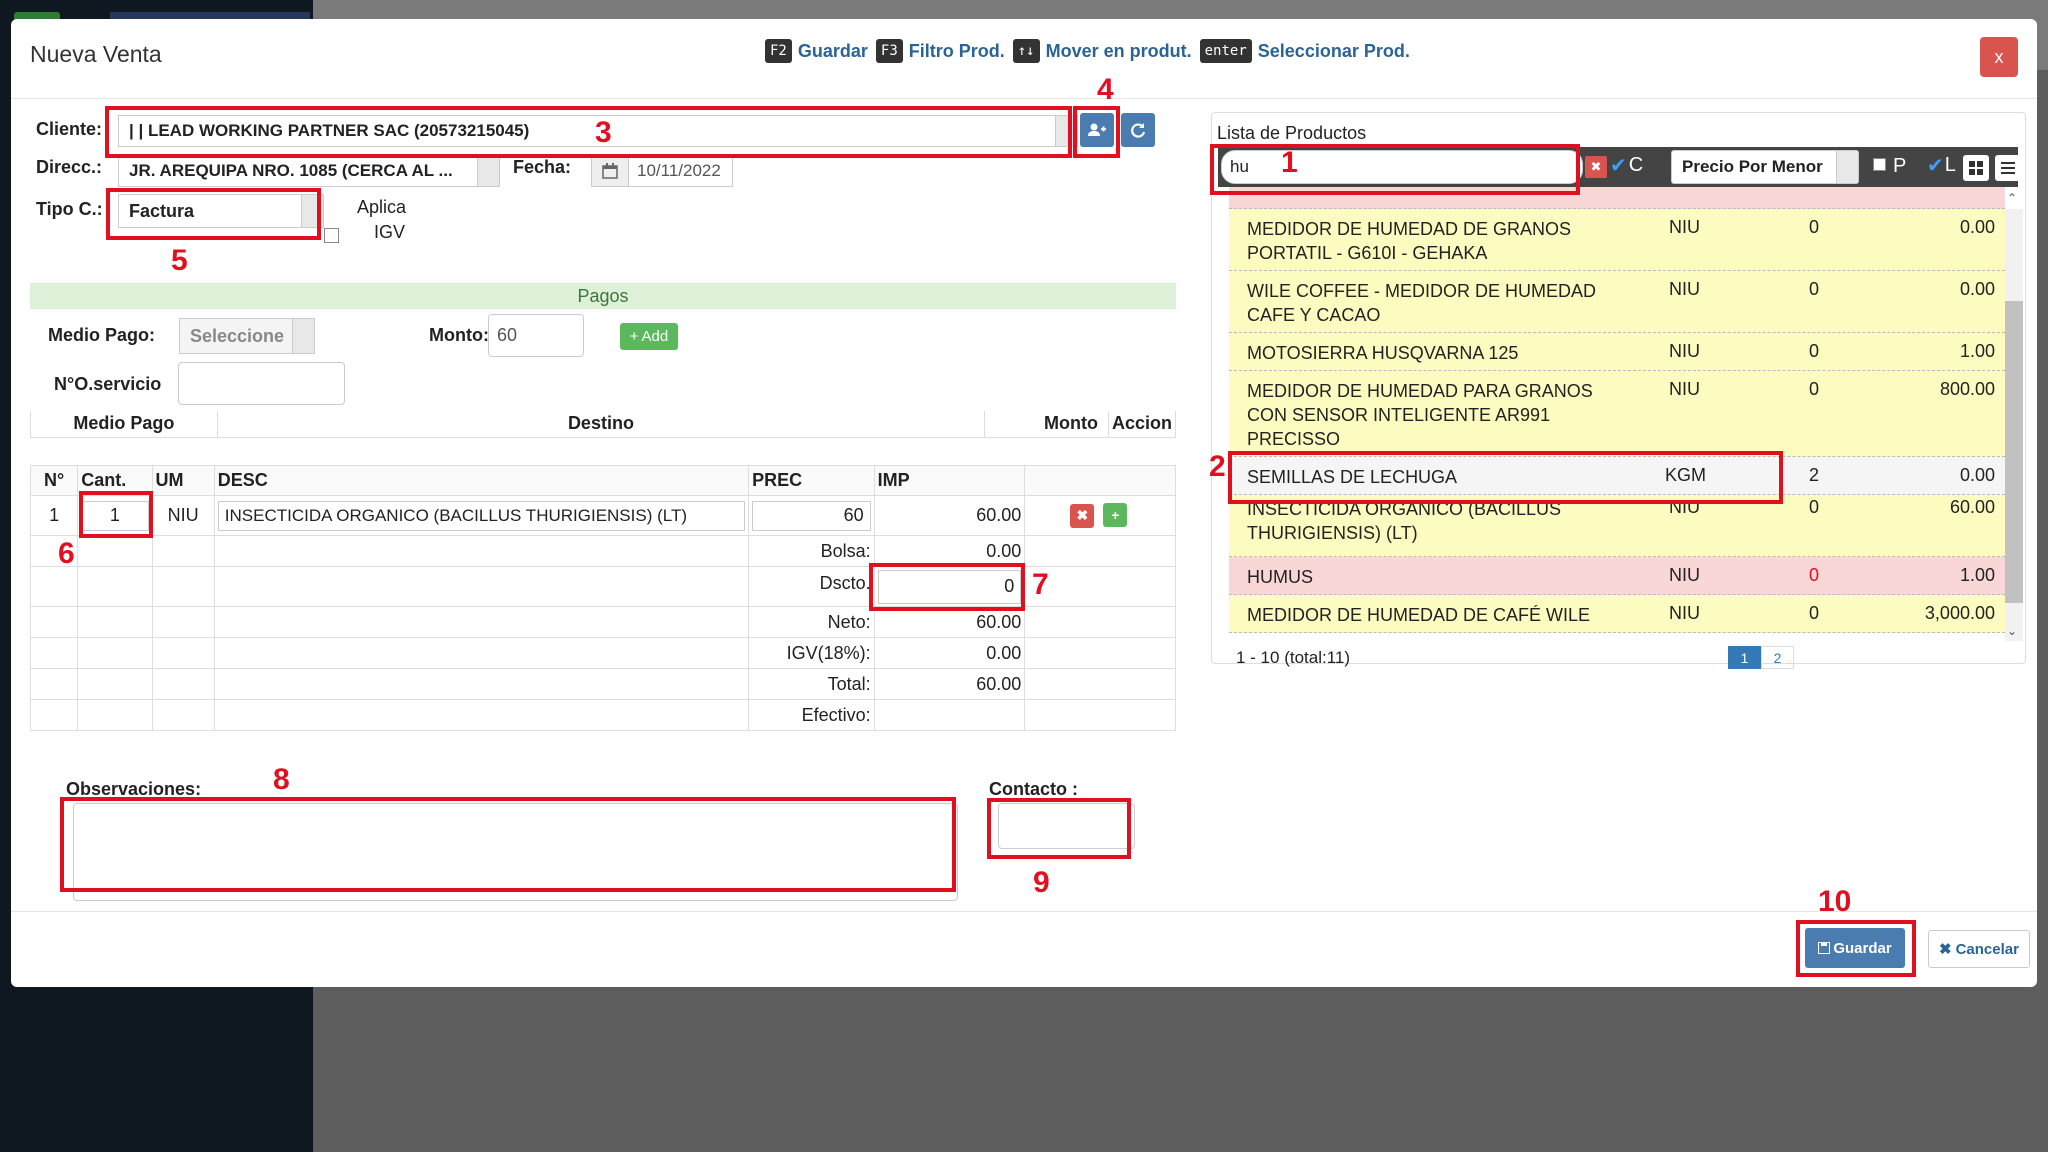 This screenshot has width=2048, height=1152. I want to click on fecha-input: 10/11/2022, so click(680, 171).